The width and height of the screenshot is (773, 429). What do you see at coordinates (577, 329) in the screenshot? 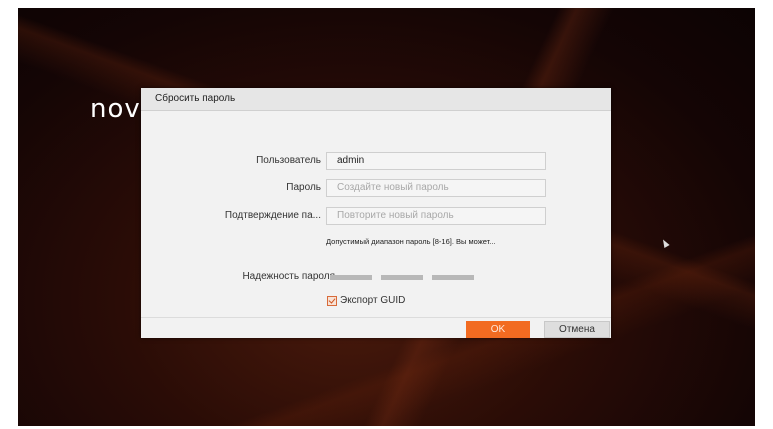
I see `cancel-button: Отмена` at bounding box center [577, 329].